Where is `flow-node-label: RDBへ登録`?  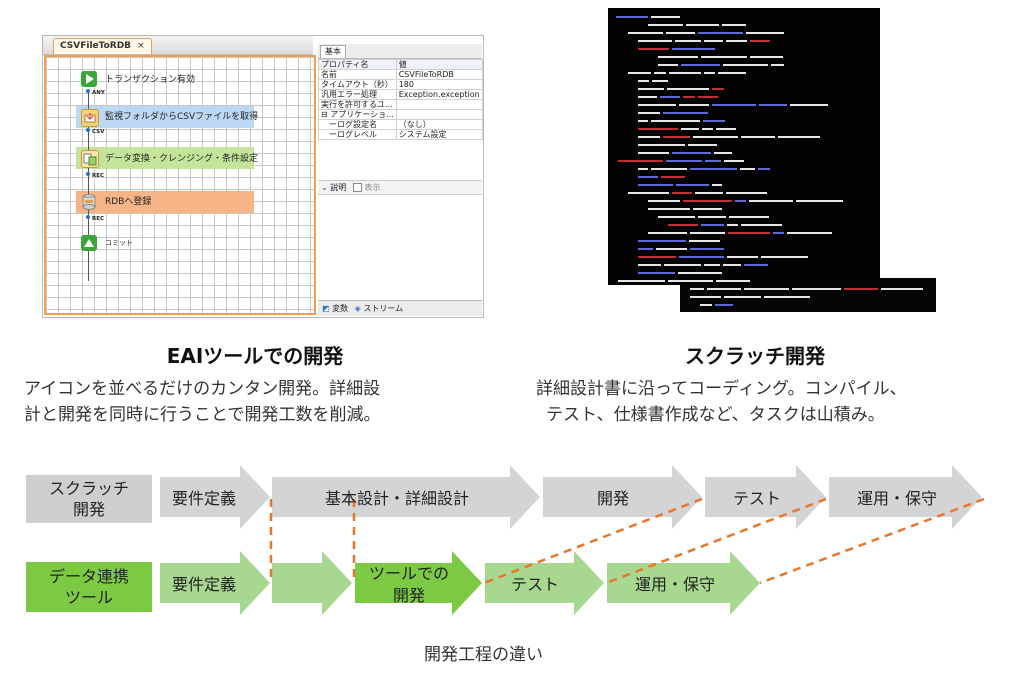 flow-node-label: RDBへ登録 is located at coordinates (128, 202).